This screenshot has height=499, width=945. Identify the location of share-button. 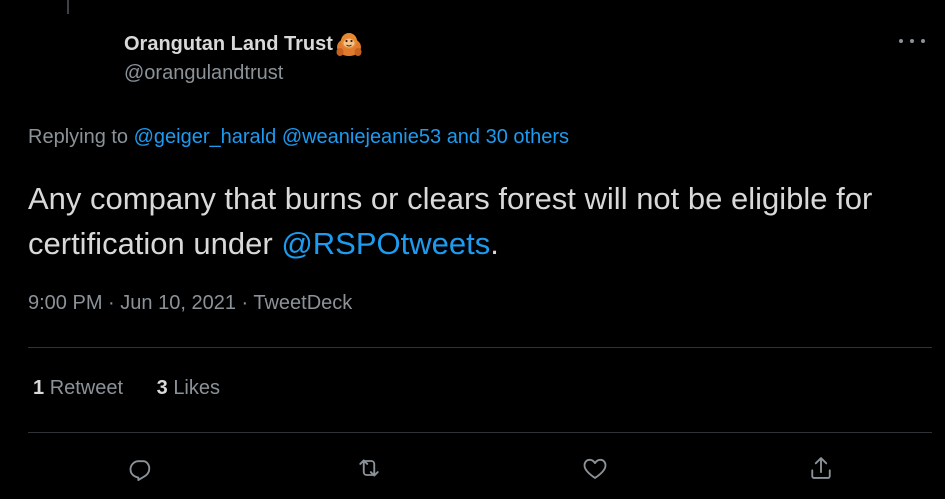
(821, 468).